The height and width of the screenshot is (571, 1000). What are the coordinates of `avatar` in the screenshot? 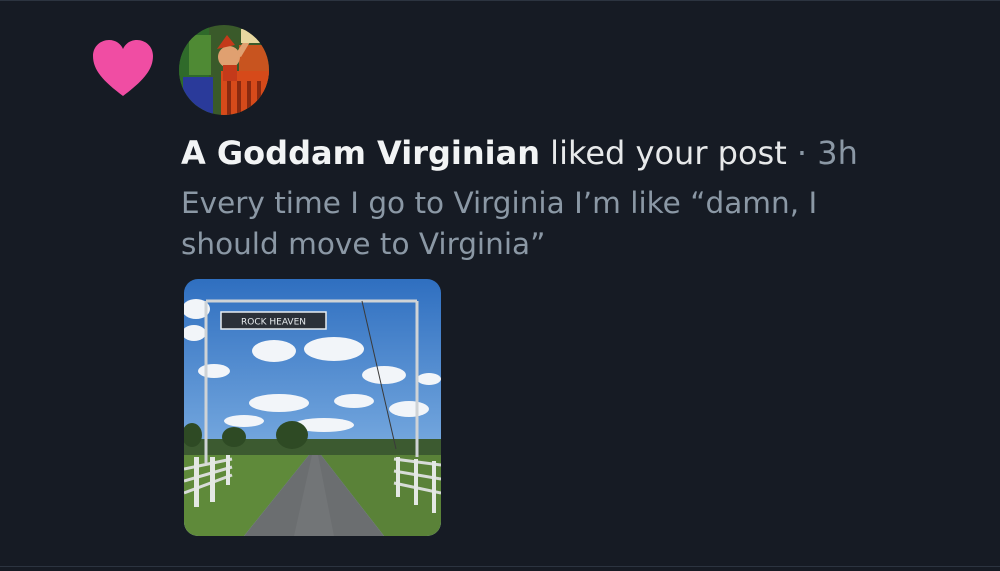 It's located at (224, 70).